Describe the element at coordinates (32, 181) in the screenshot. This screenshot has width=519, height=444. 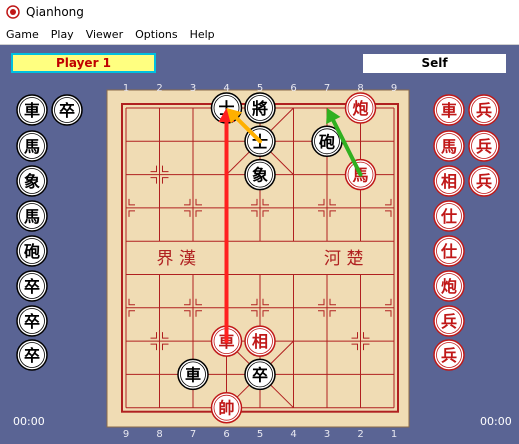
I see `captured-piece-left-label: 象` at that location.